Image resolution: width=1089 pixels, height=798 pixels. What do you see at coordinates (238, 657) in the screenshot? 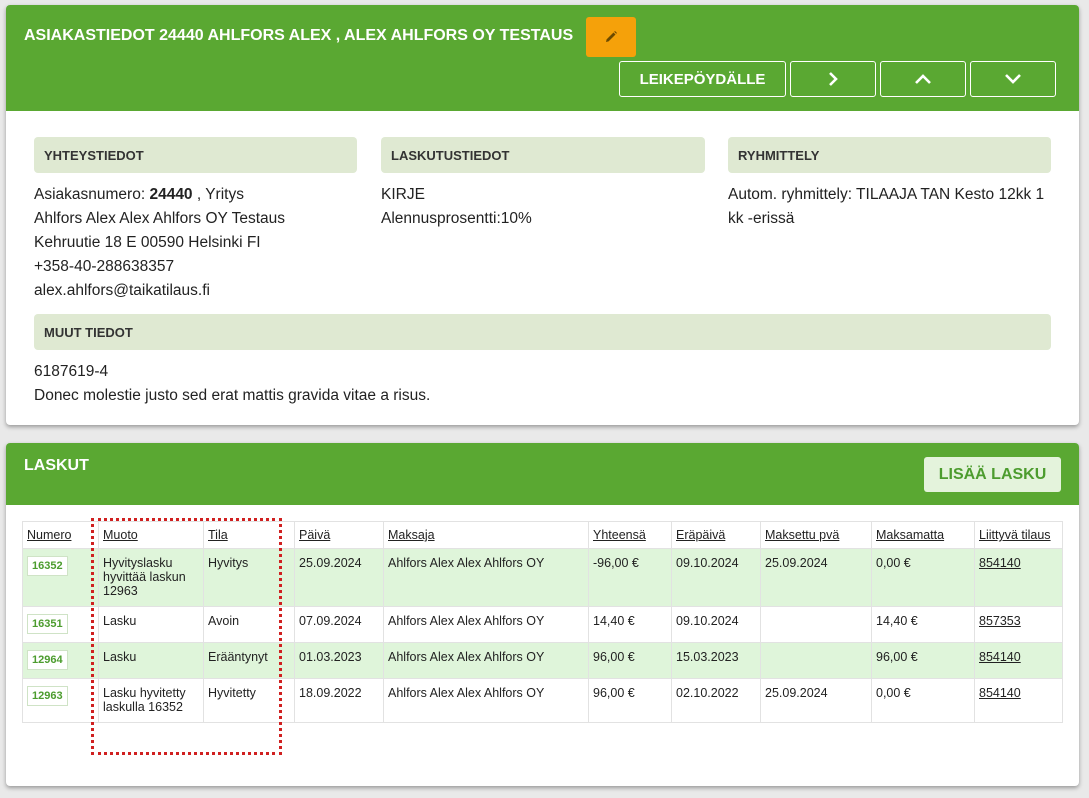
I see `cell-text: Erääntynyt` at bounding box center [238, 657].